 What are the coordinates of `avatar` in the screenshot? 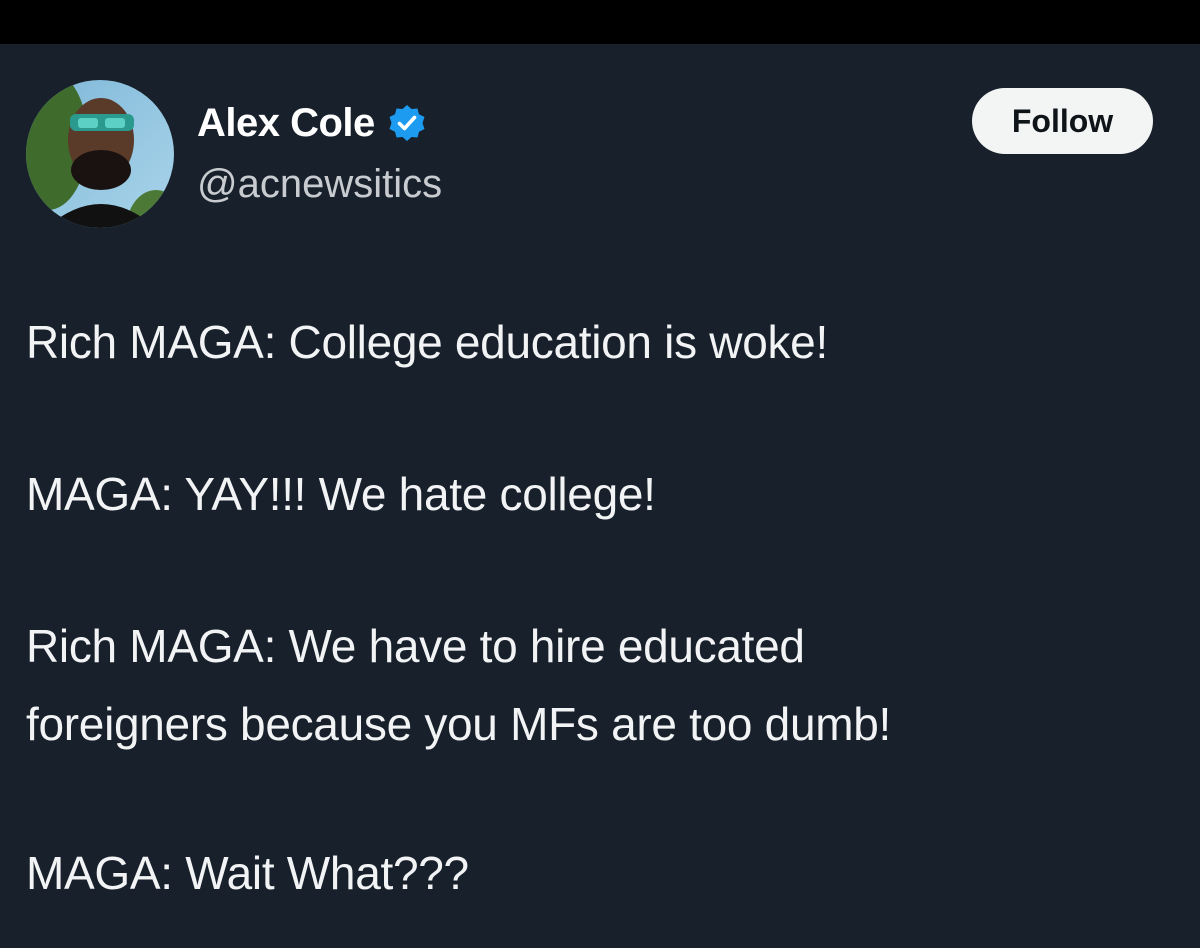 It's located at (100, 154).